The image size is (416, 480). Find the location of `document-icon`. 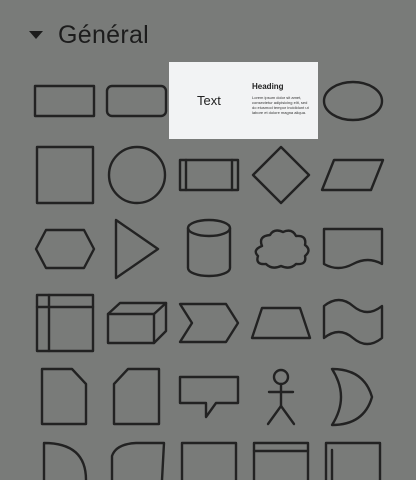

document-icon is located at coordinates (353, 248).